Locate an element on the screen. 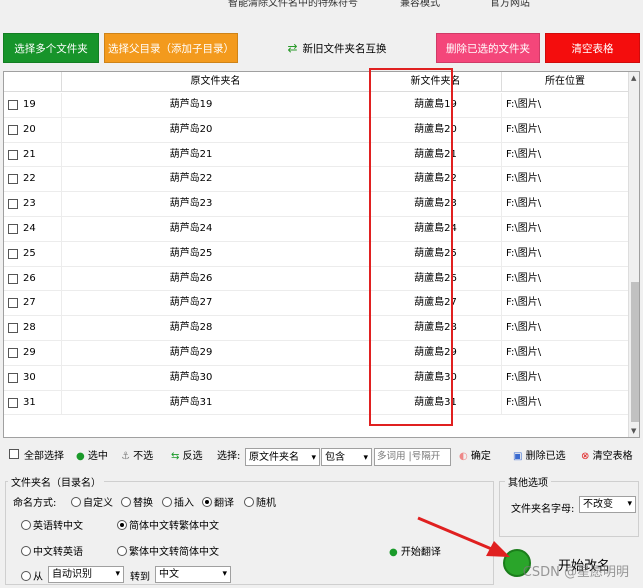 The height and width of the screenshot is (588, 643). table-row: 28 葫芦岛28 葫蘆島28 F:\图片\ is located at coordinates (316, 328).